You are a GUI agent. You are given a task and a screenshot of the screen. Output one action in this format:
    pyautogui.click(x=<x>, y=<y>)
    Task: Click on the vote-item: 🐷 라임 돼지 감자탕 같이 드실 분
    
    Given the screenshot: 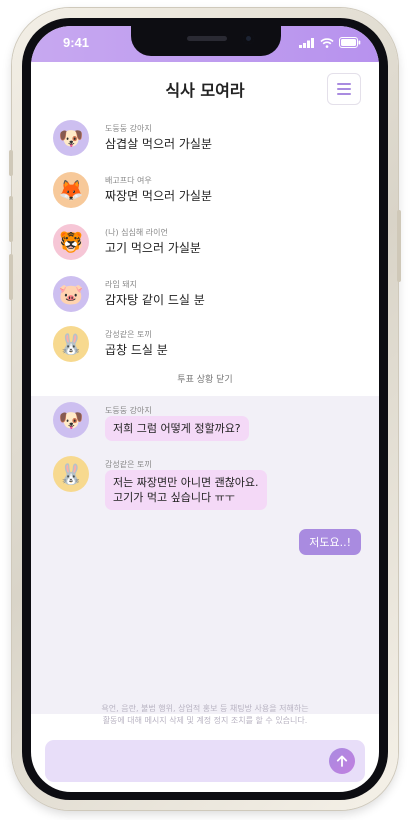 What is the action you would take?
    pyautogui.click(x=203, y=298)
    